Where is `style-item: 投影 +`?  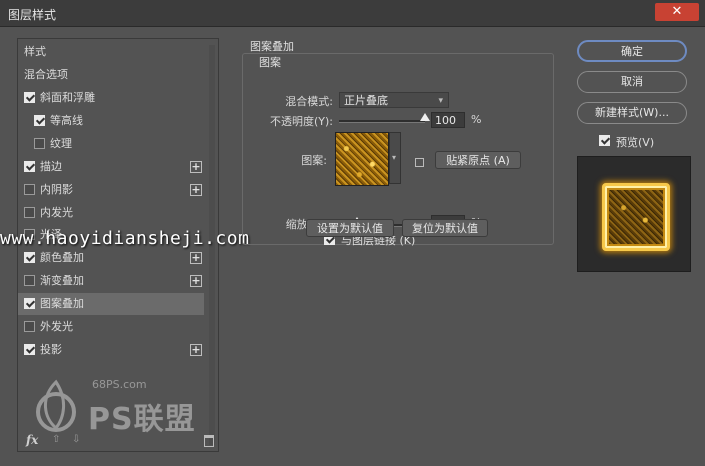
style-item: 投影 + is located at coordinates (111, 350).